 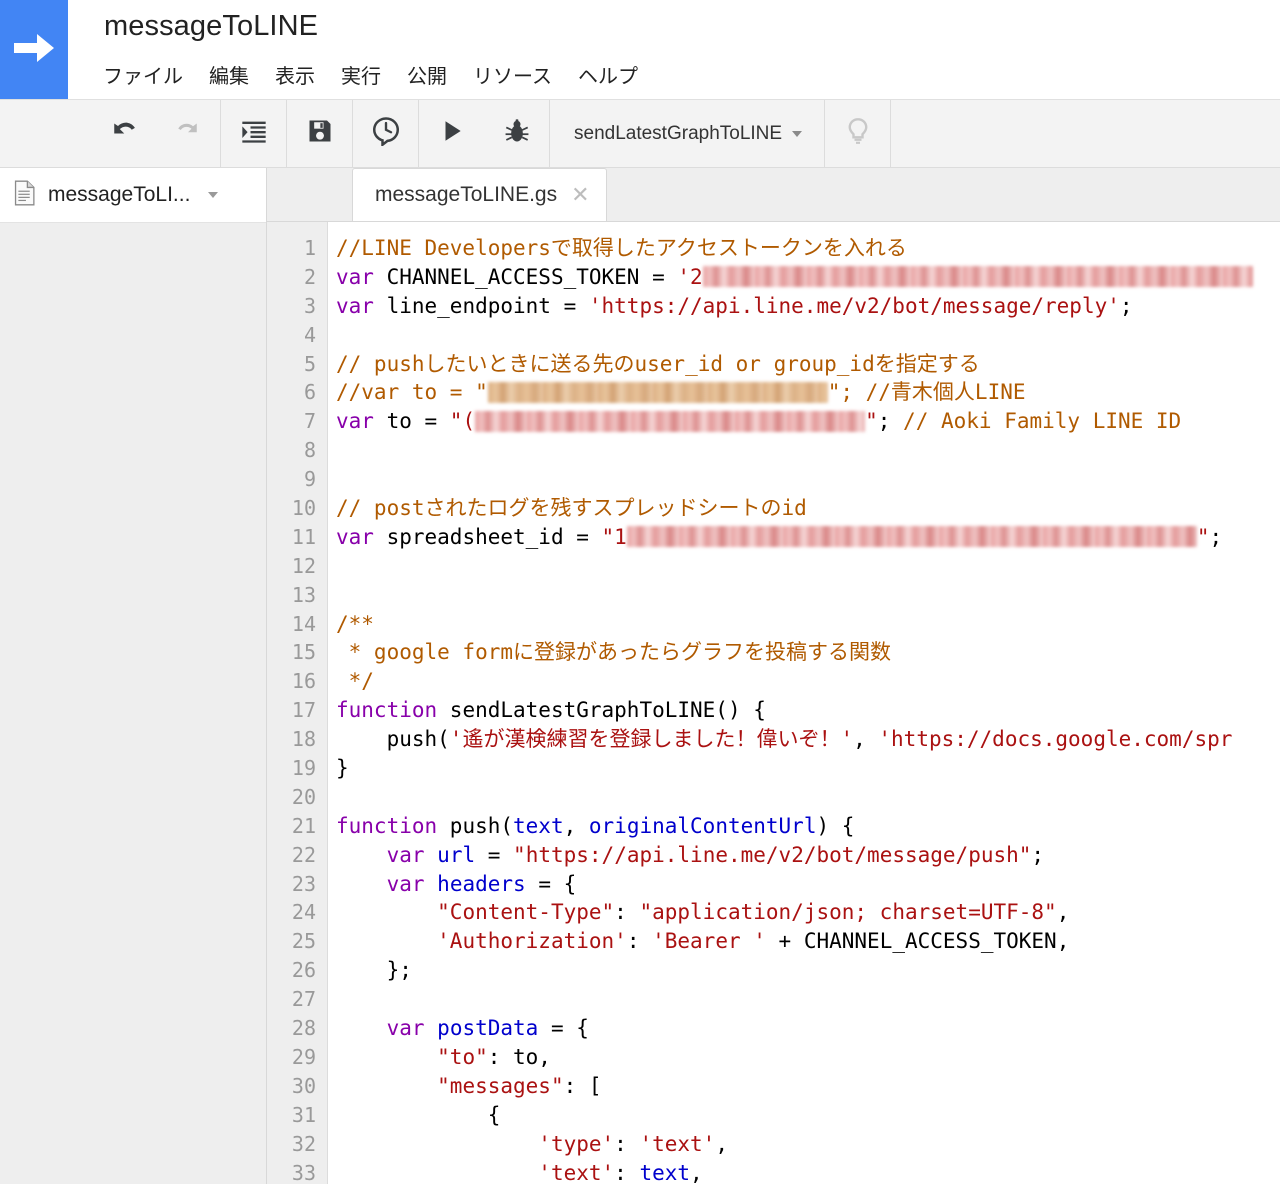 I want to click on code-token: line_endpoint =, so click(x=481, y=306).